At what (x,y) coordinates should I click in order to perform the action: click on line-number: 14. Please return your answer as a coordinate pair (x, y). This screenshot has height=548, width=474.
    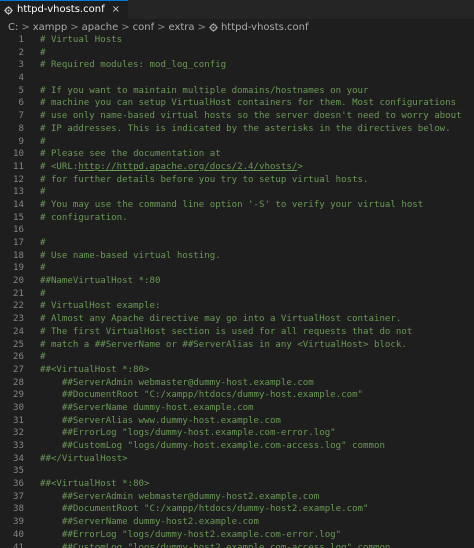
    Looking at the image, I should click on (18, 204).